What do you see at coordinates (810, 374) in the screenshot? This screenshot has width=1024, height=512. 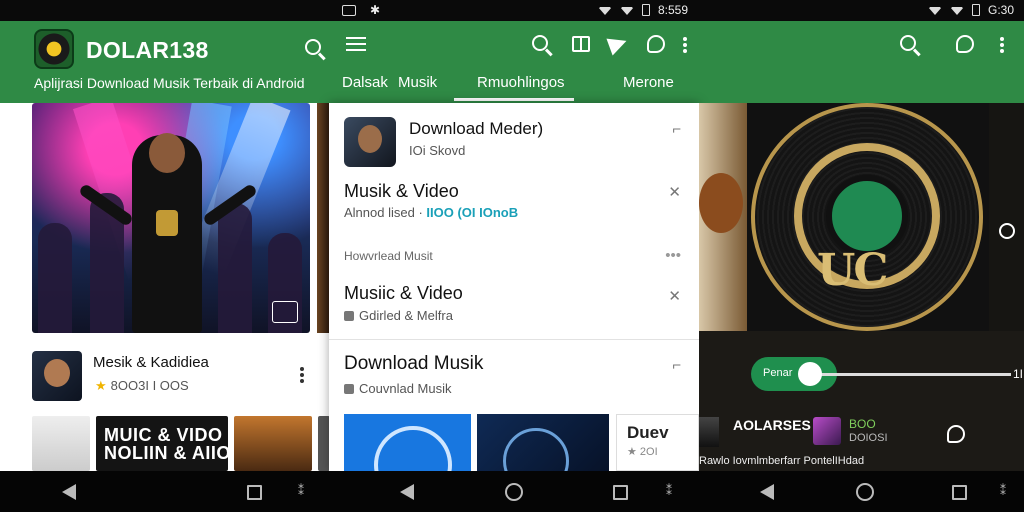 I see `slider-knob` at bounding box center [810, 374].